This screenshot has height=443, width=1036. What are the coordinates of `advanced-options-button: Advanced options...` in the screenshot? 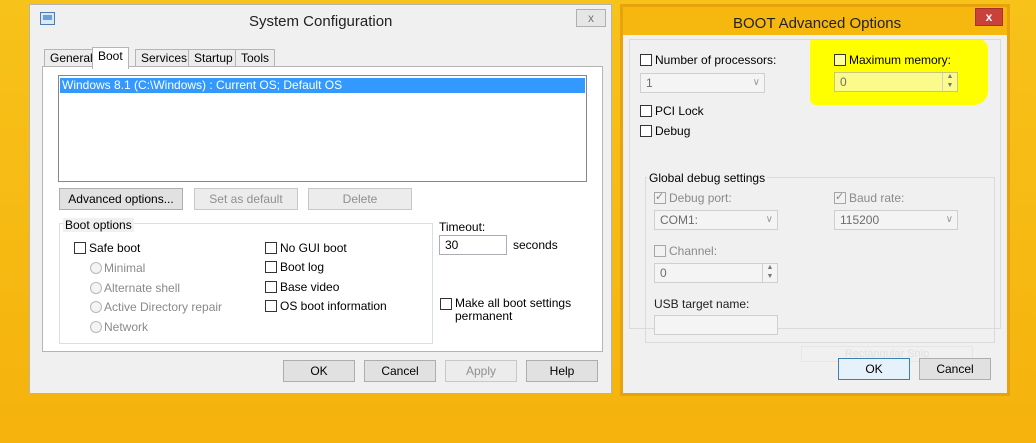 It's located at (121, 199).